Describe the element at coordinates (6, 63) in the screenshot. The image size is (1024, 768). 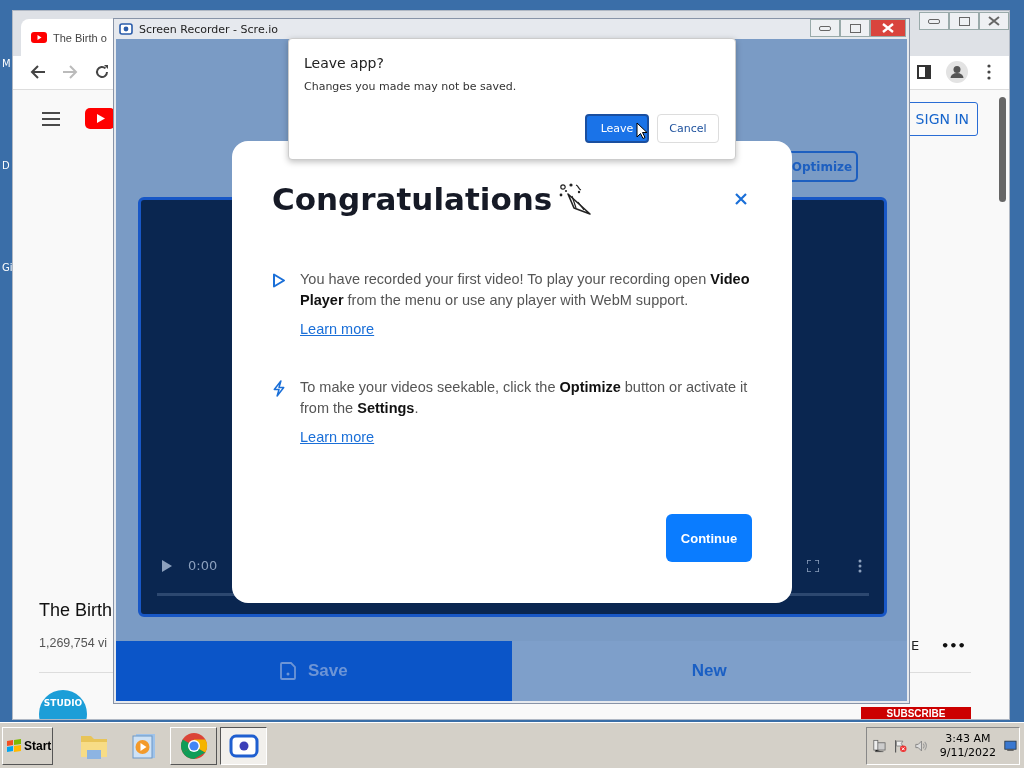
I see `desktop-icon-label: M` at that location.